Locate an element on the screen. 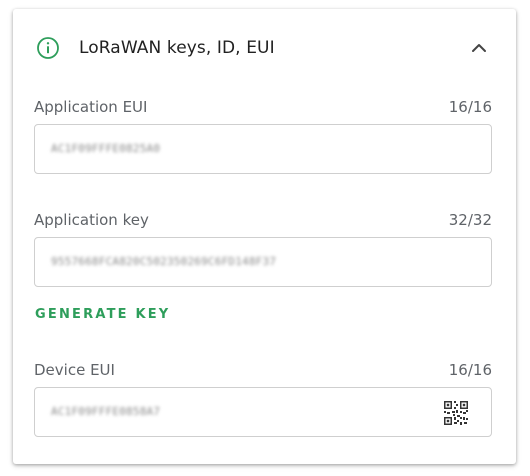 Image resolution: width=530 pixels, height=476 pixels. application-key-input: 9557668FCA820C502350269C6FD148F37 is located at coordinates (263, 262).